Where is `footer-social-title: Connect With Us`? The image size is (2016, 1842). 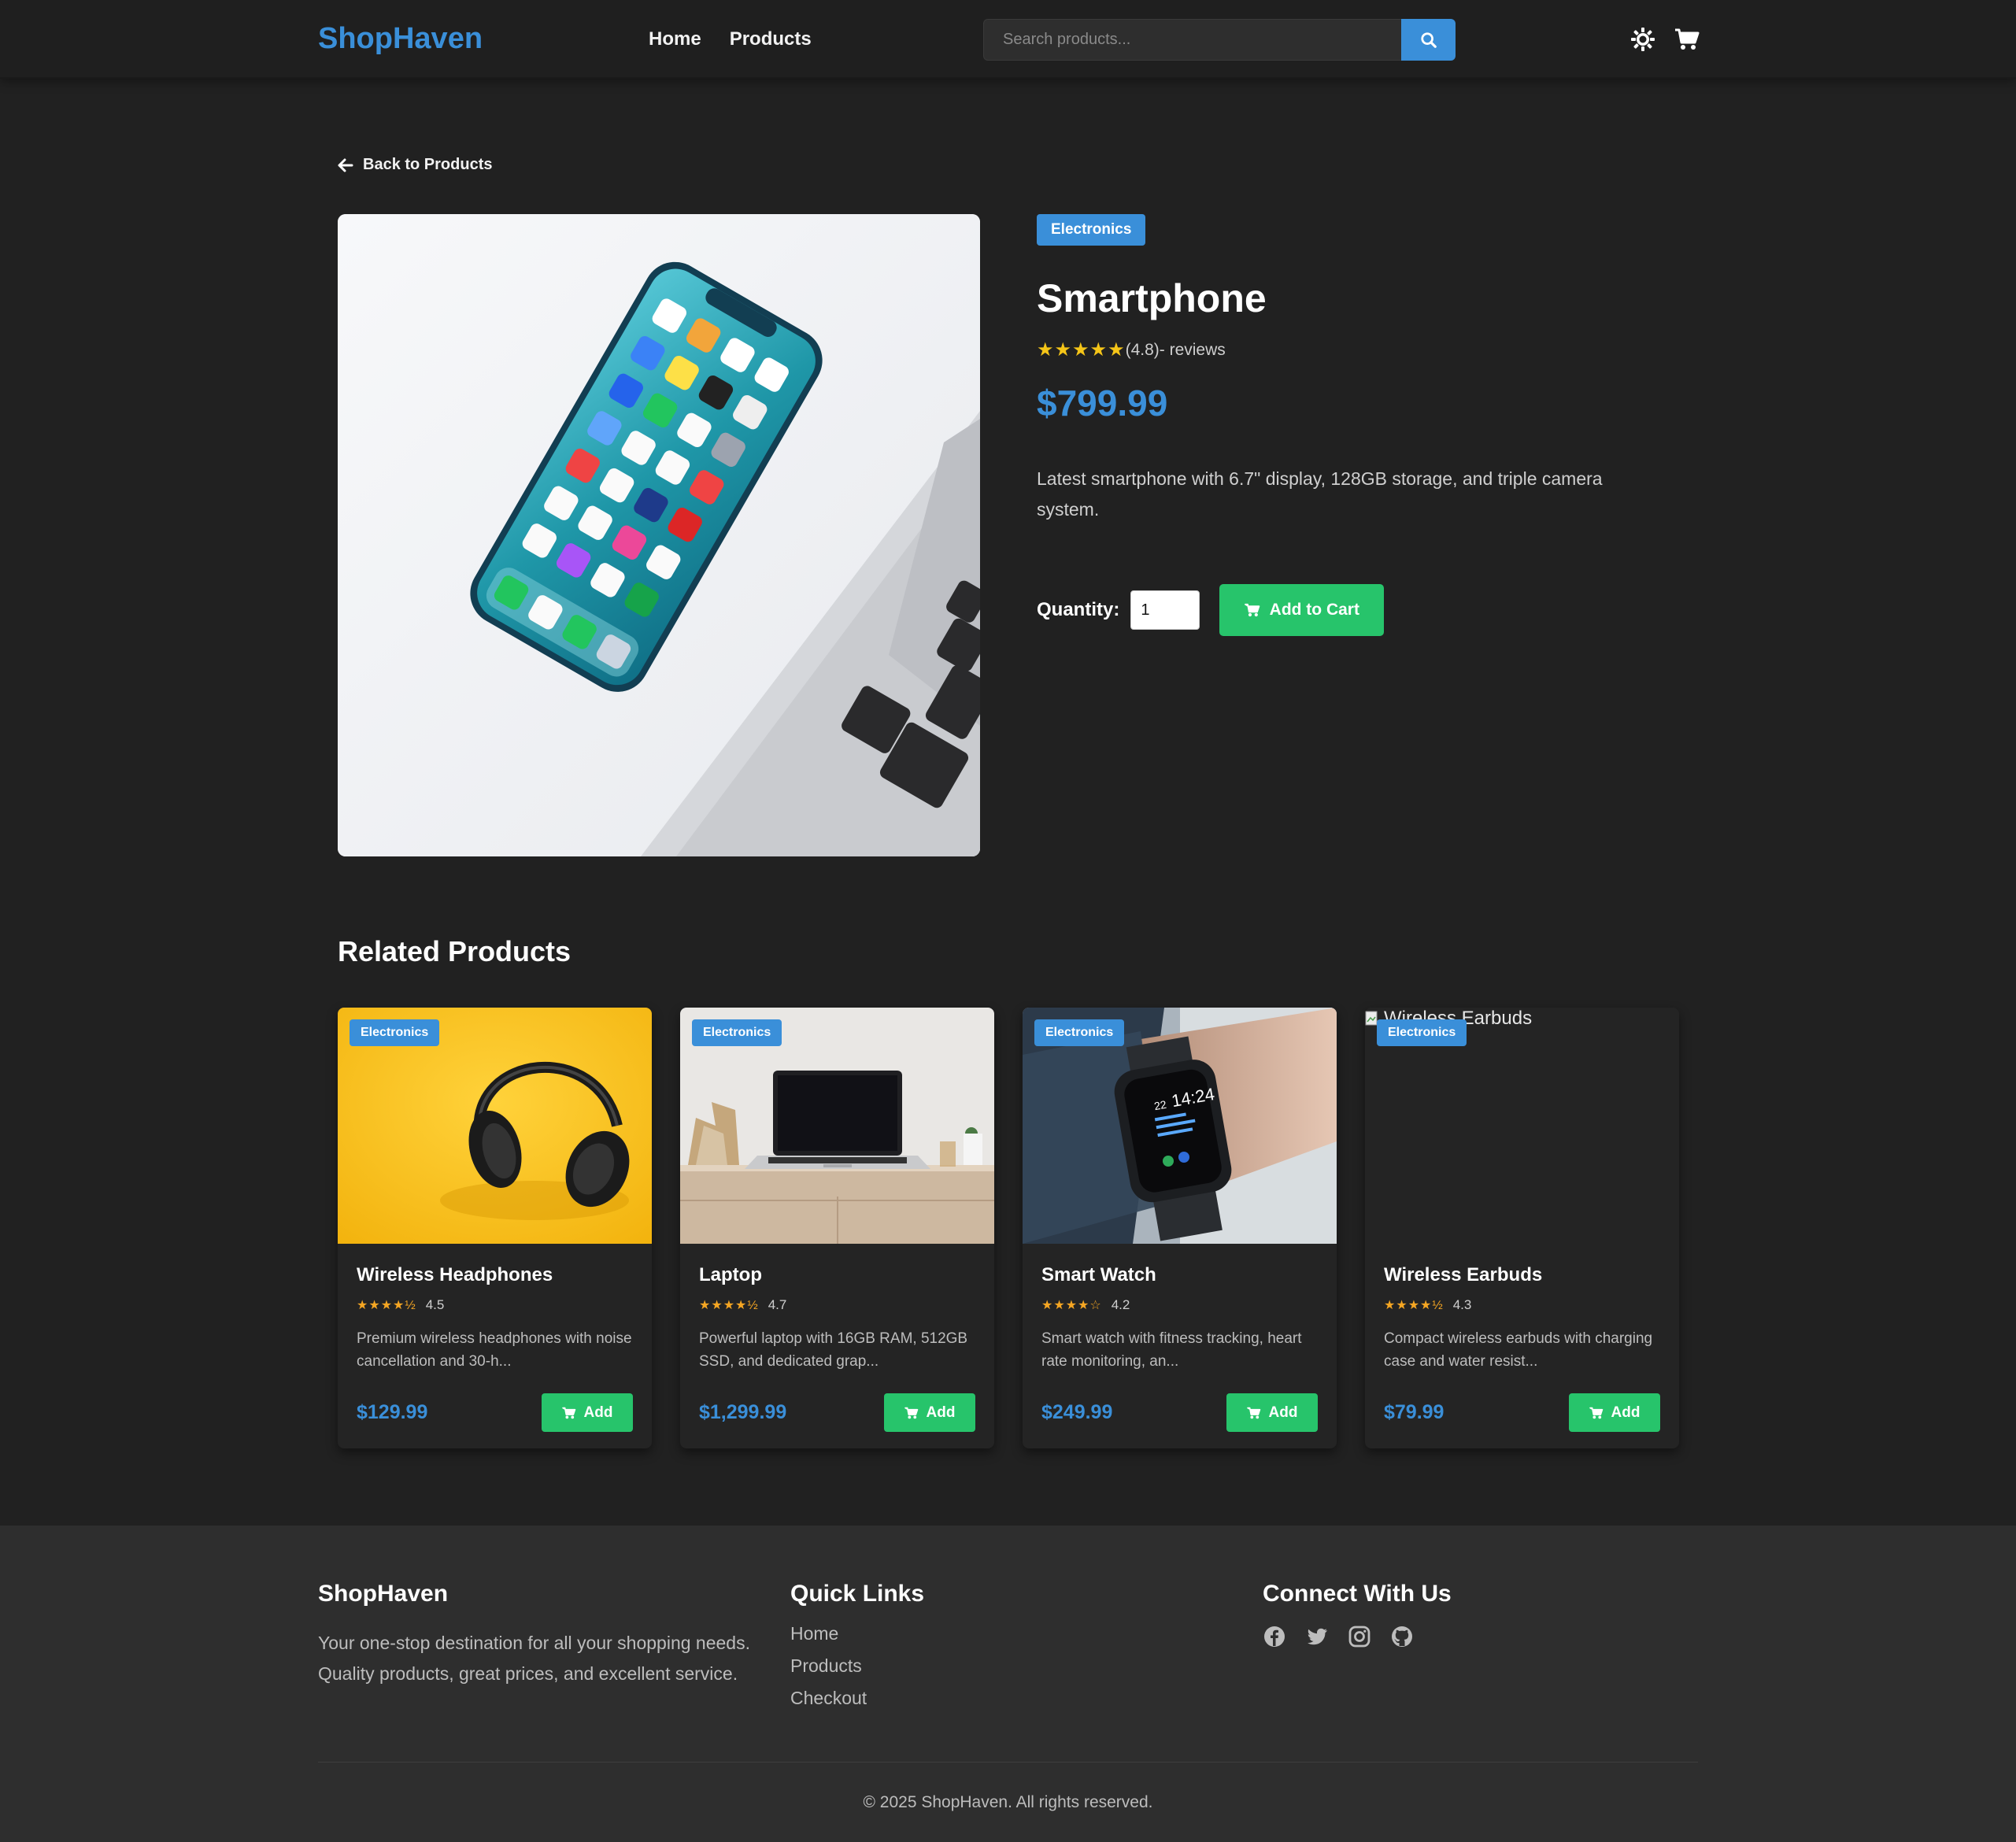 footer-social-title: Connect With Us is located at coordinates (1357, 1594).